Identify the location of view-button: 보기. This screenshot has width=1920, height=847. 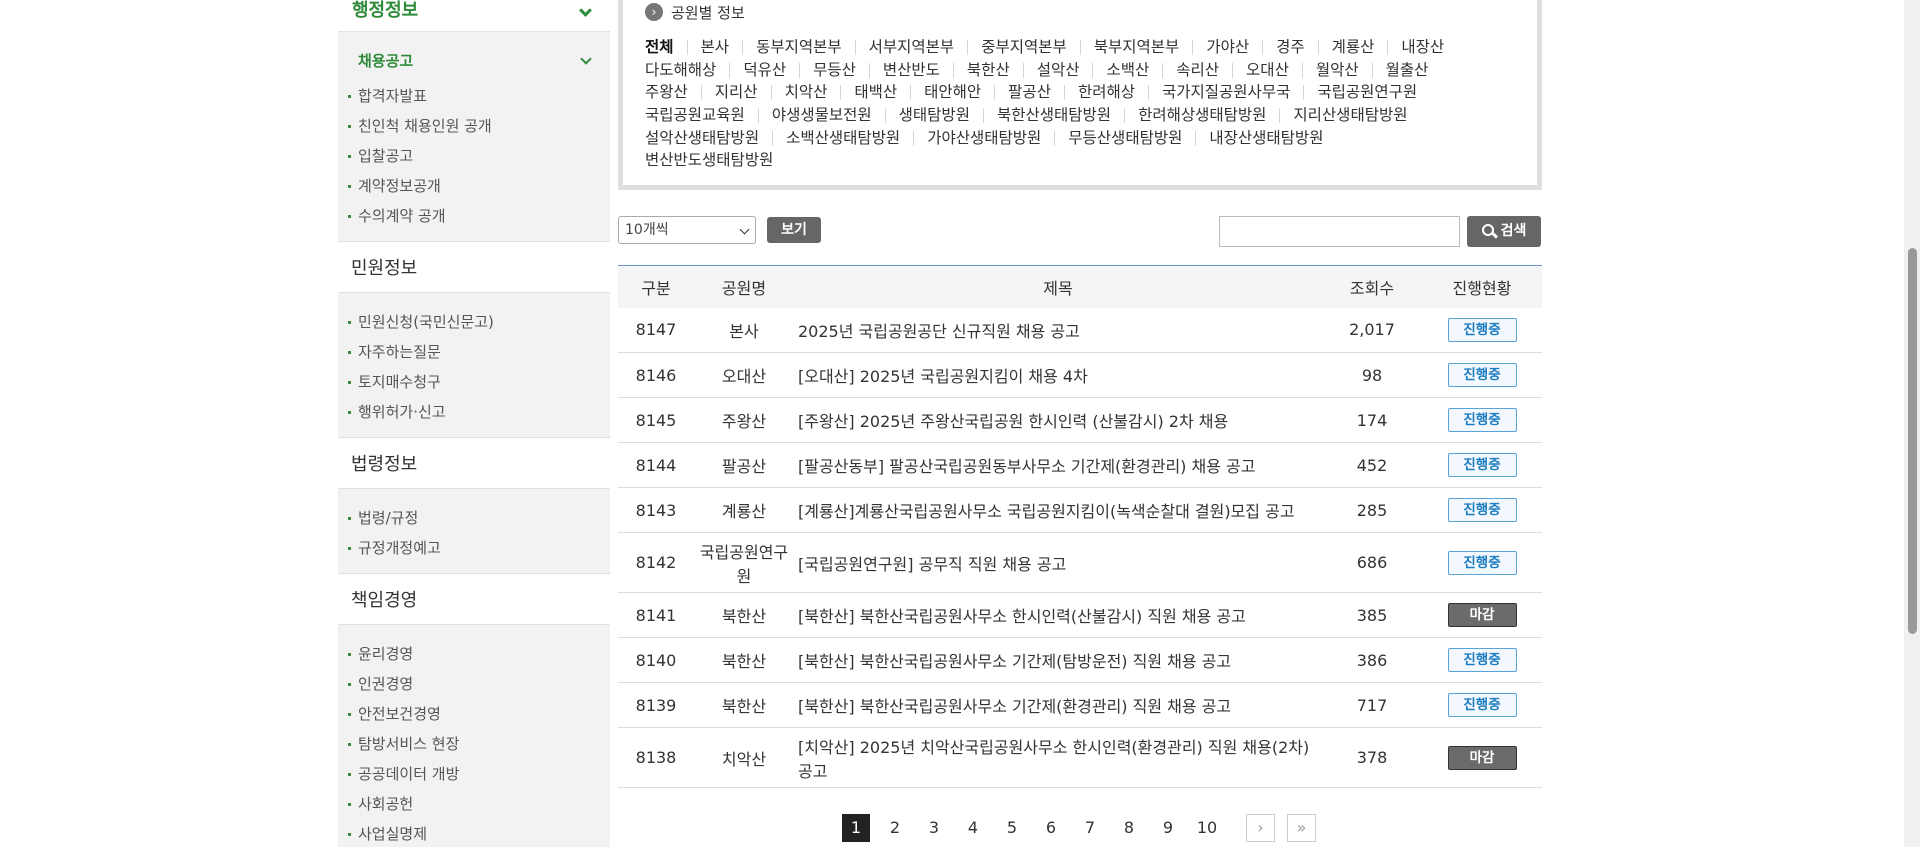
(794, 230).